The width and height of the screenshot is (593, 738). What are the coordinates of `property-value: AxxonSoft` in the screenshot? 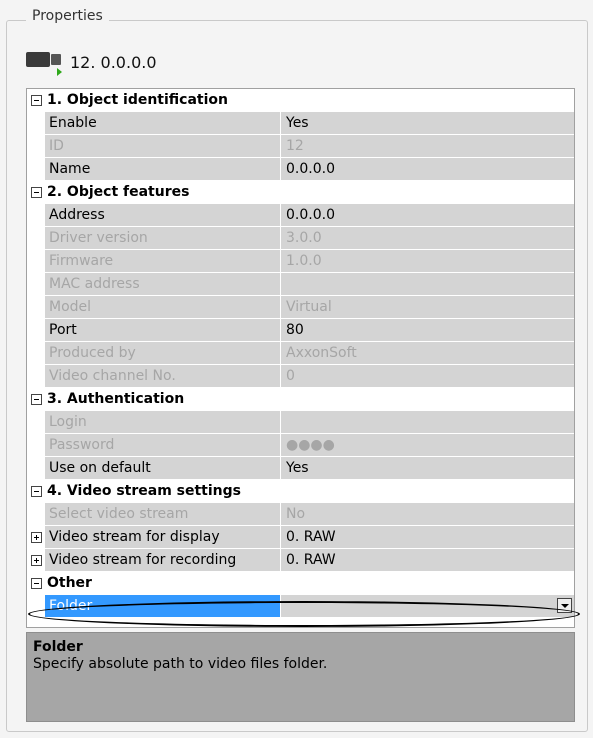 It's located at (427, 353).